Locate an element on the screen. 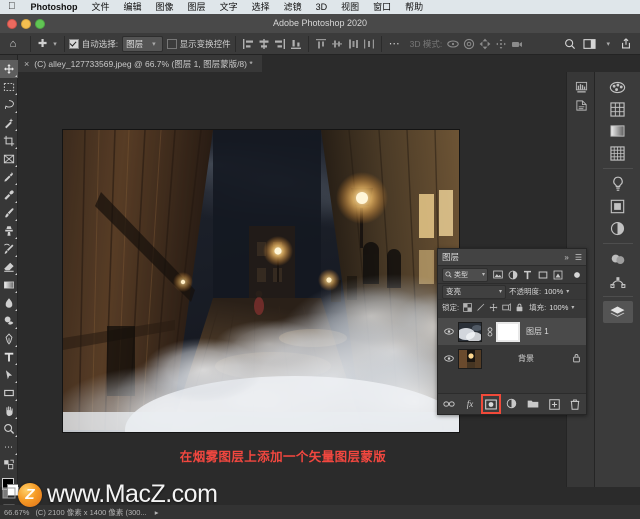  workspace-icon is located at coordinates (590, 44).